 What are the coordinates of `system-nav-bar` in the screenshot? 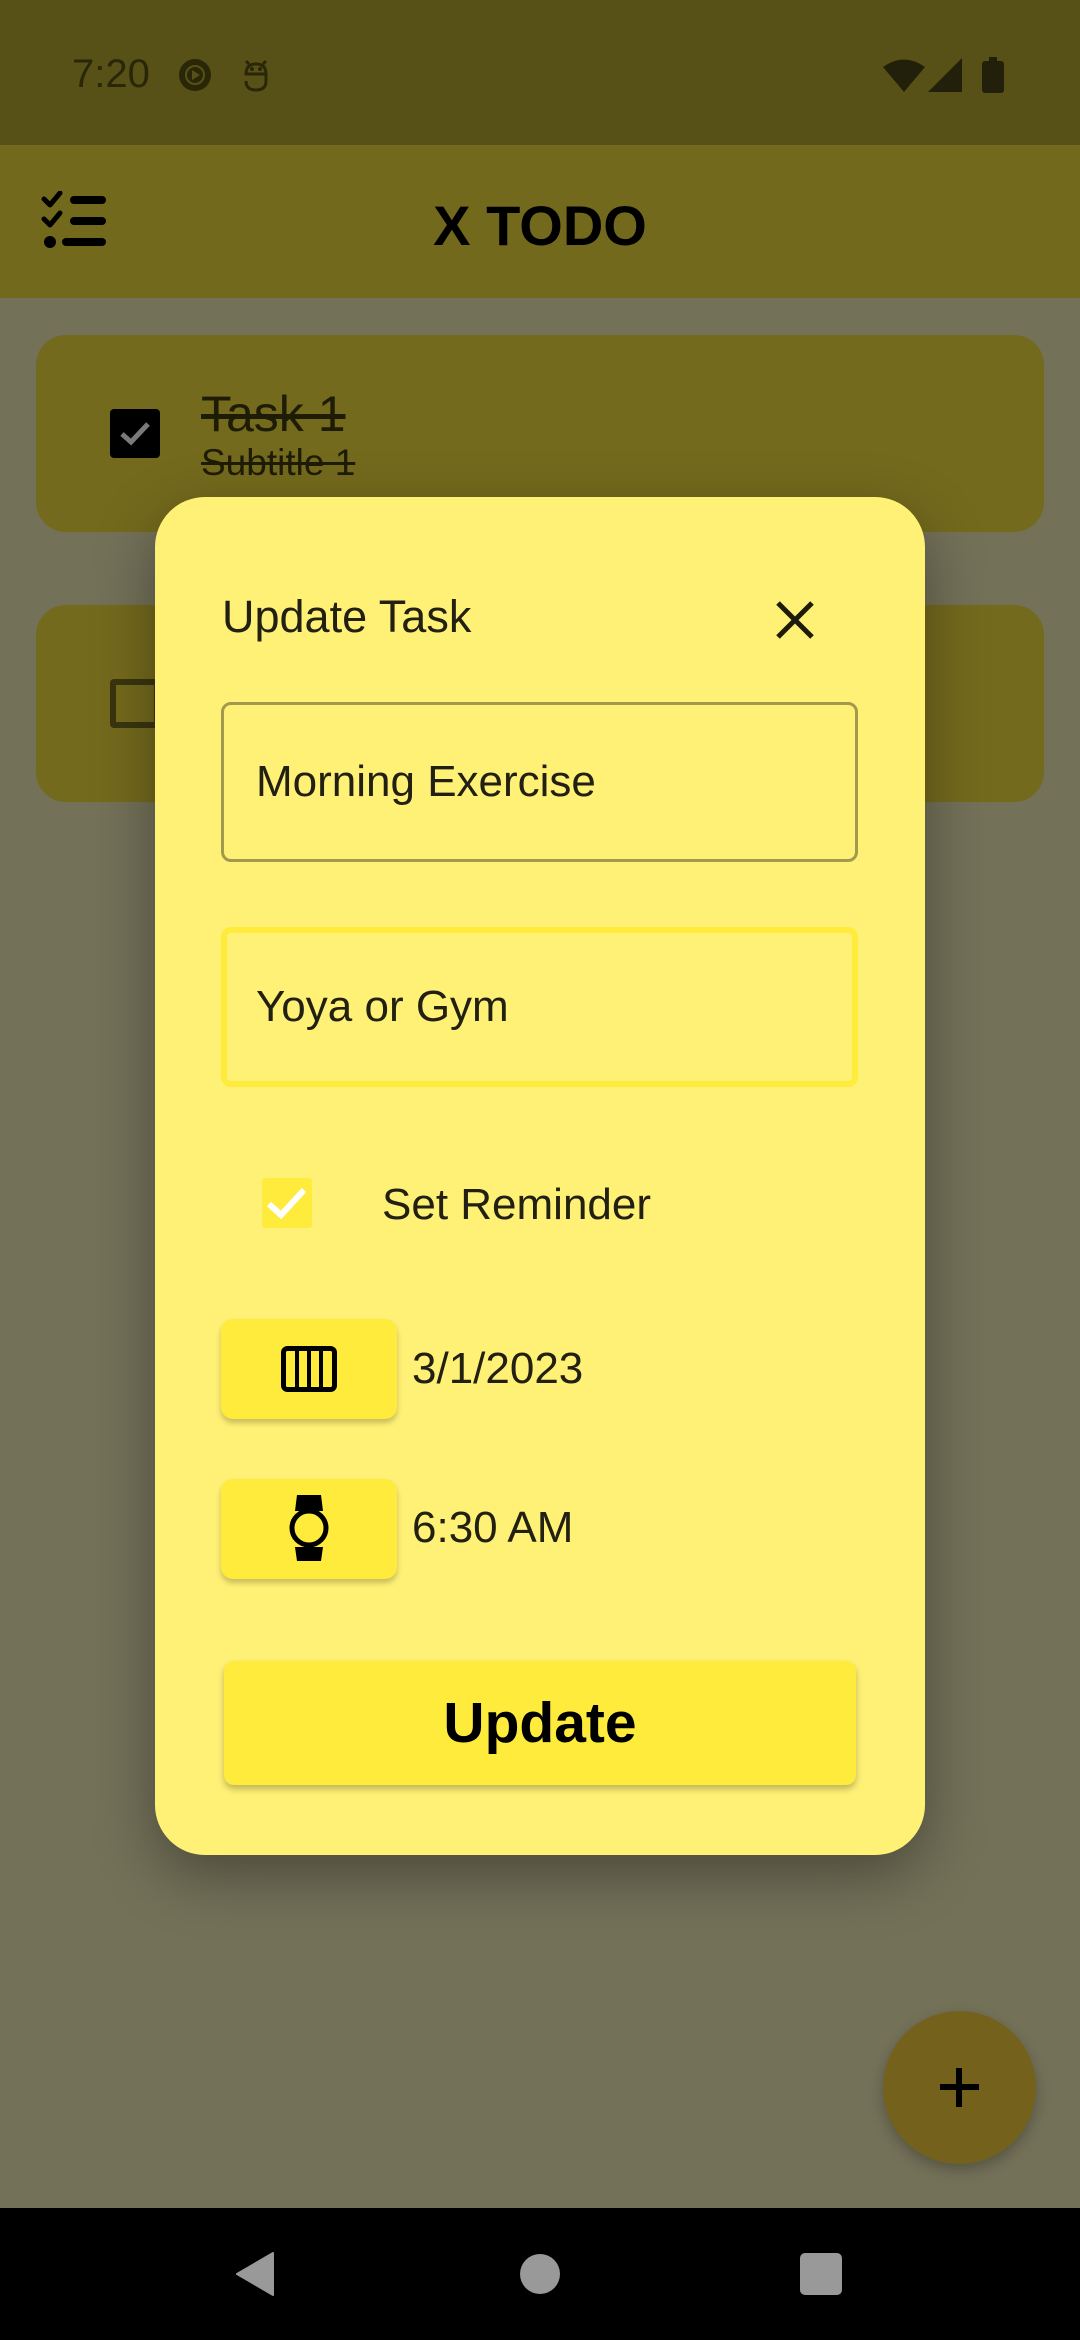 It's located at (540, 2274).